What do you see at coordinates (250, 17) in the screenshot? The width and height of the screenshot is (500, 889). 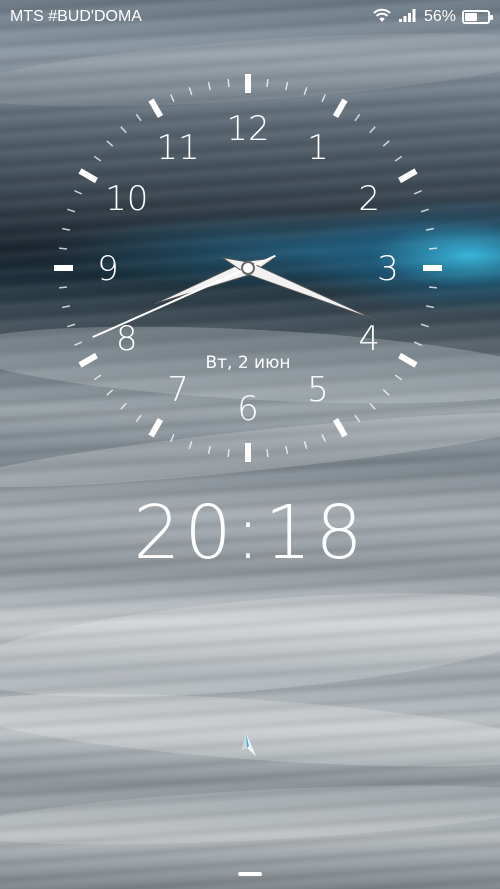 I see `status-bar: MTS #BUD'DOMA 56%` at bounding box center [250, 17].